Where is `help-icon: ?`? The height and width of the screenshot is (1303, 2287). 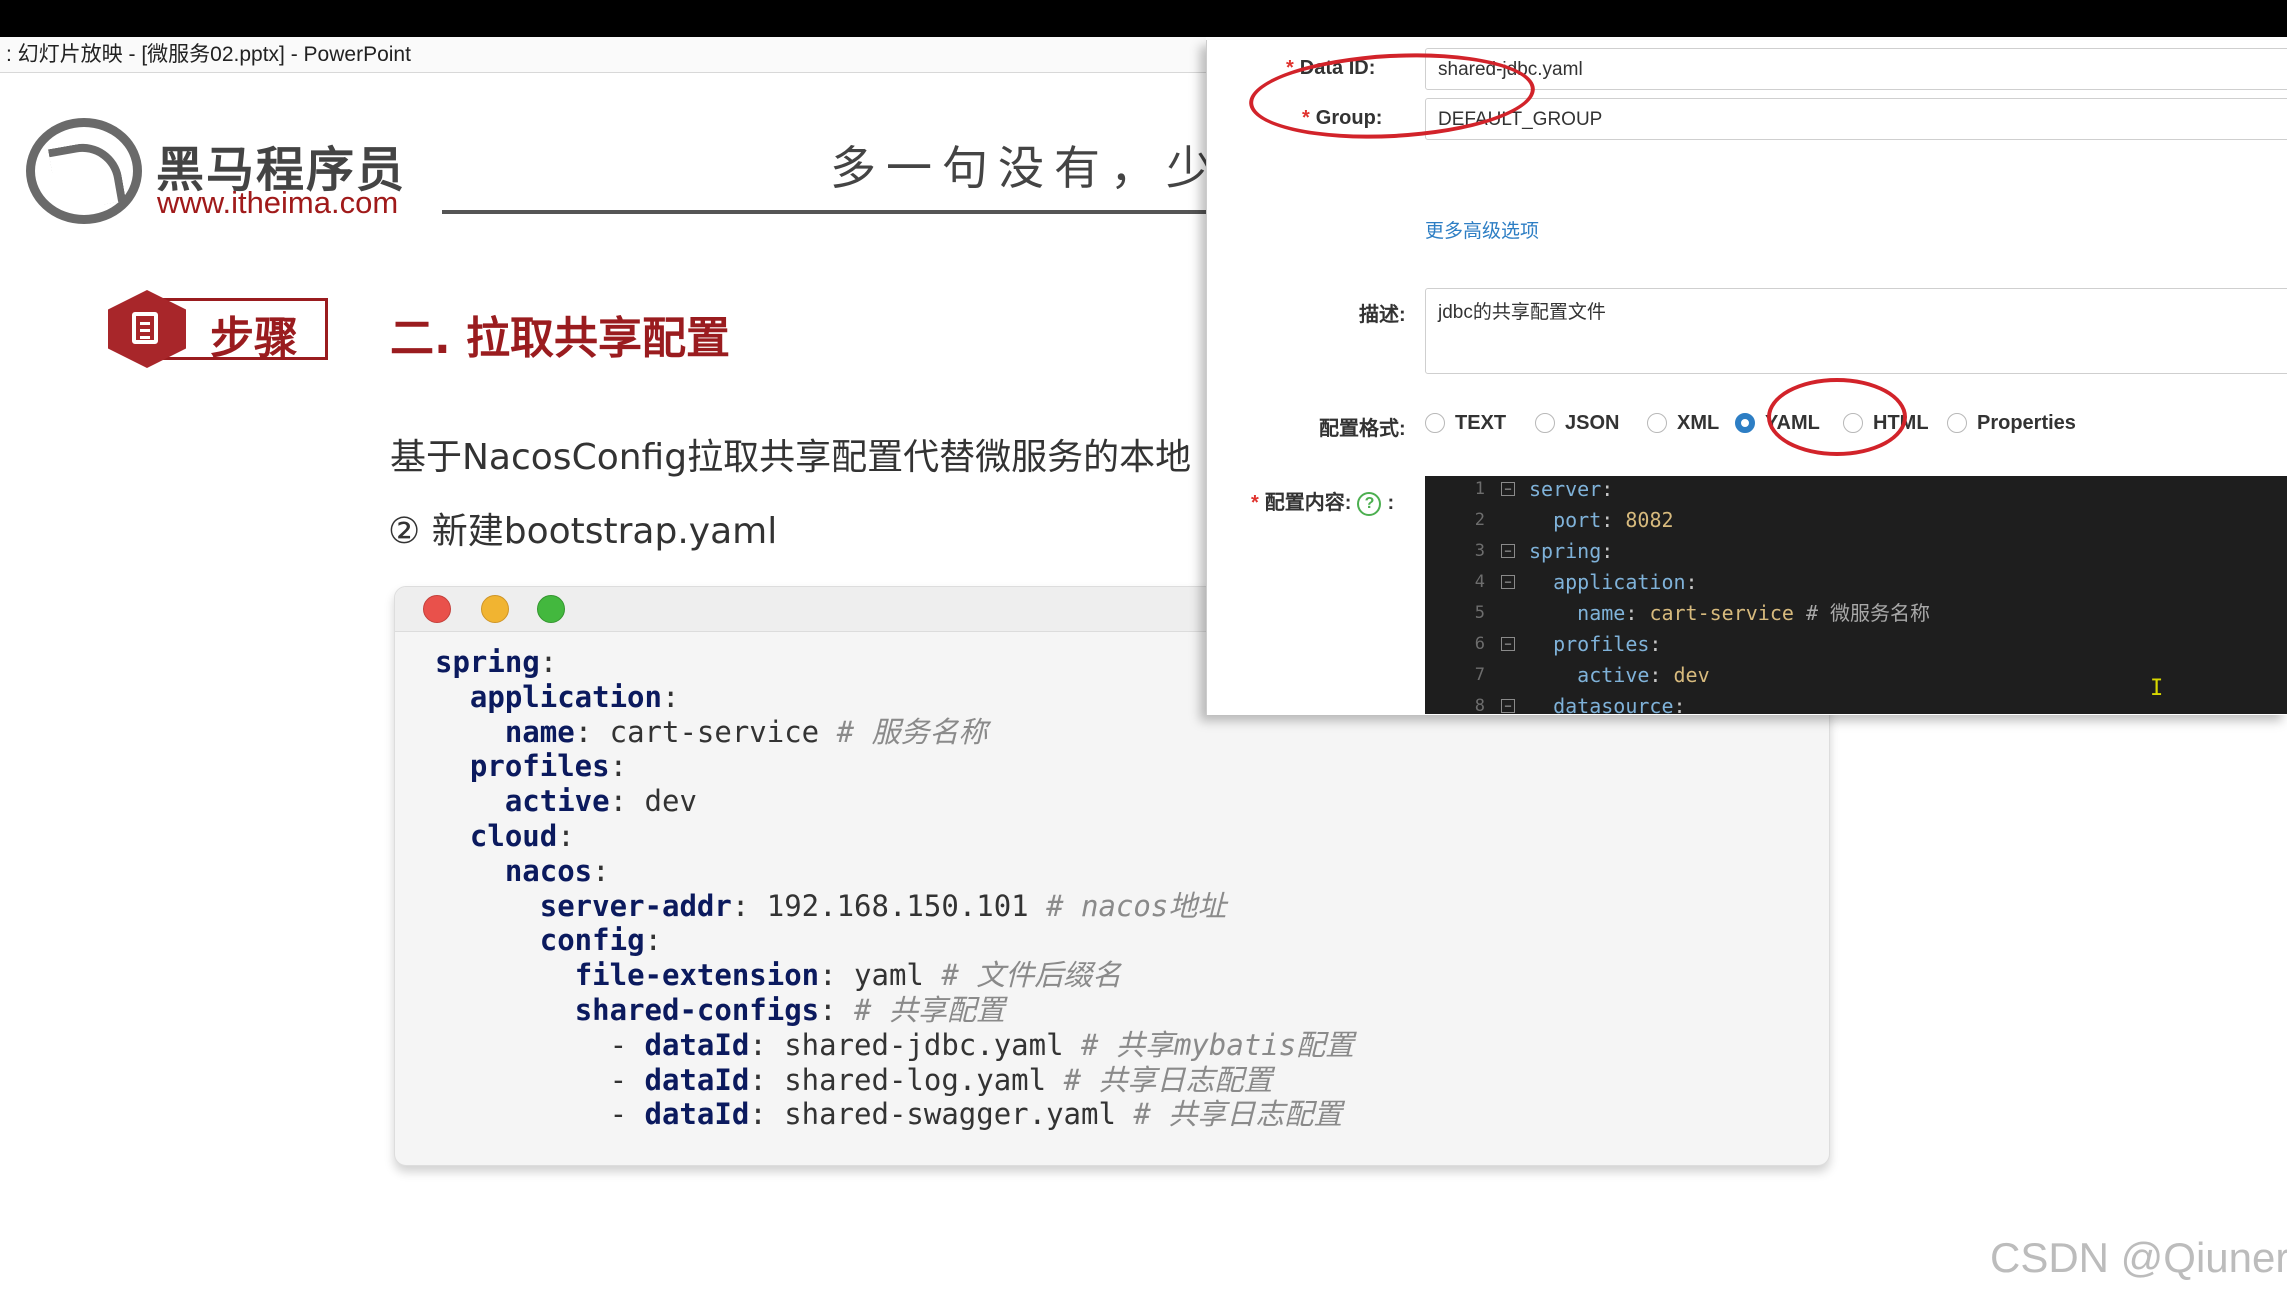 help-icon: ? is located at coordinates (1369, 503).